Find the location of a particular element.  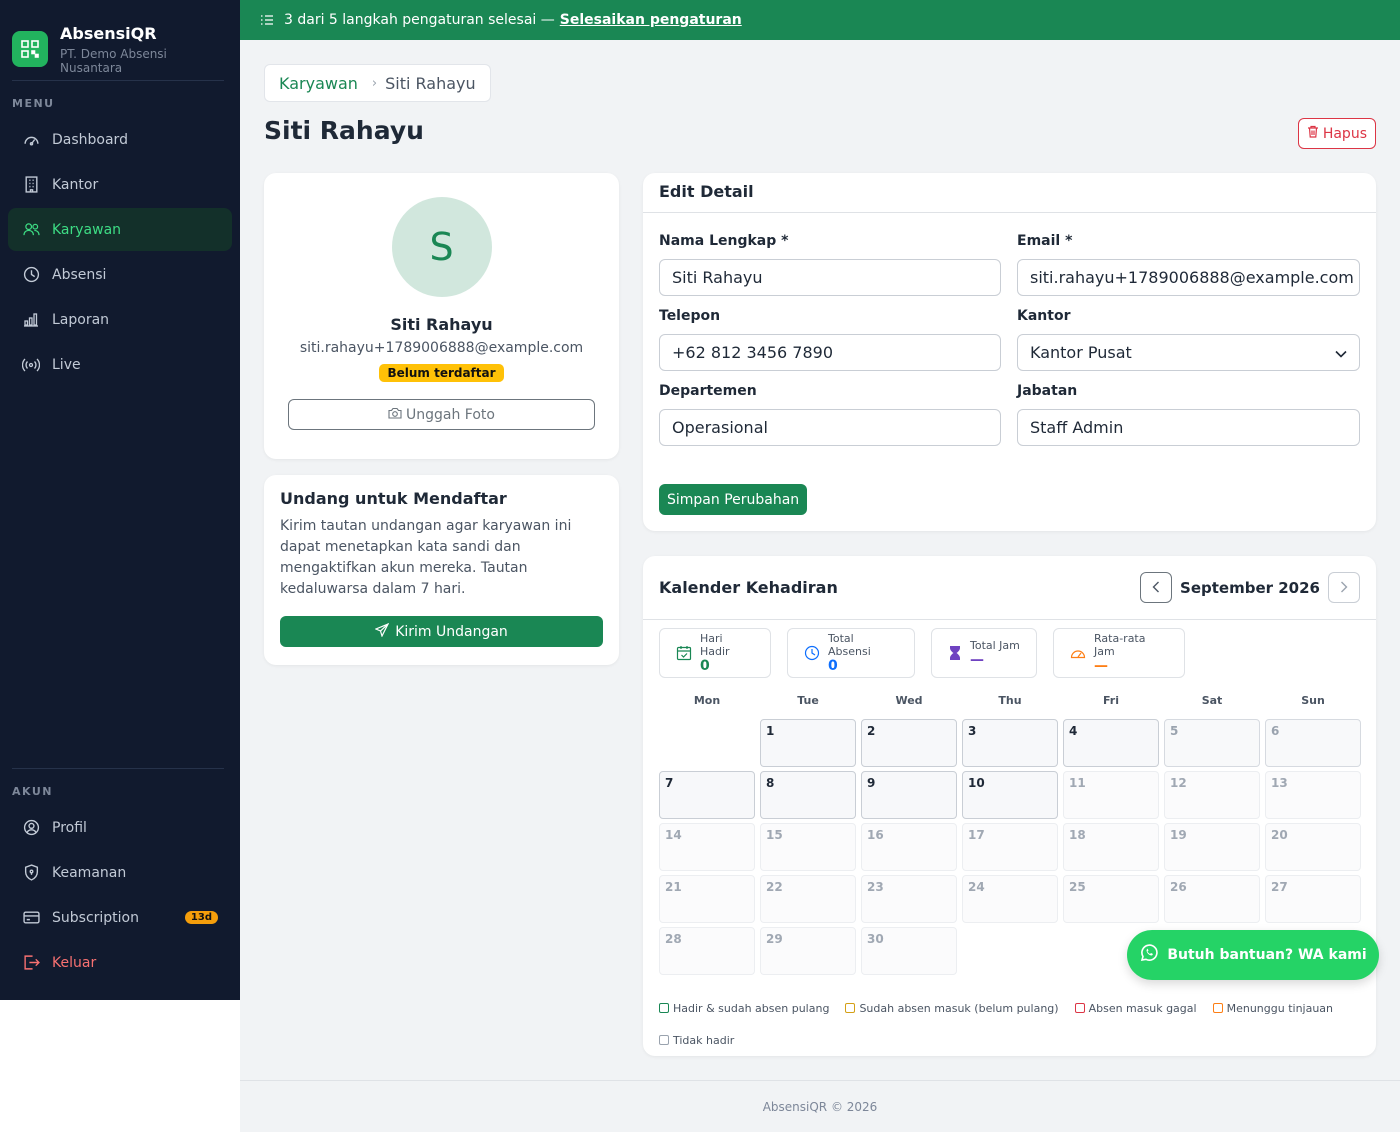

send-invite-button: Kirim Undangan is located at coordinates (441, 631).